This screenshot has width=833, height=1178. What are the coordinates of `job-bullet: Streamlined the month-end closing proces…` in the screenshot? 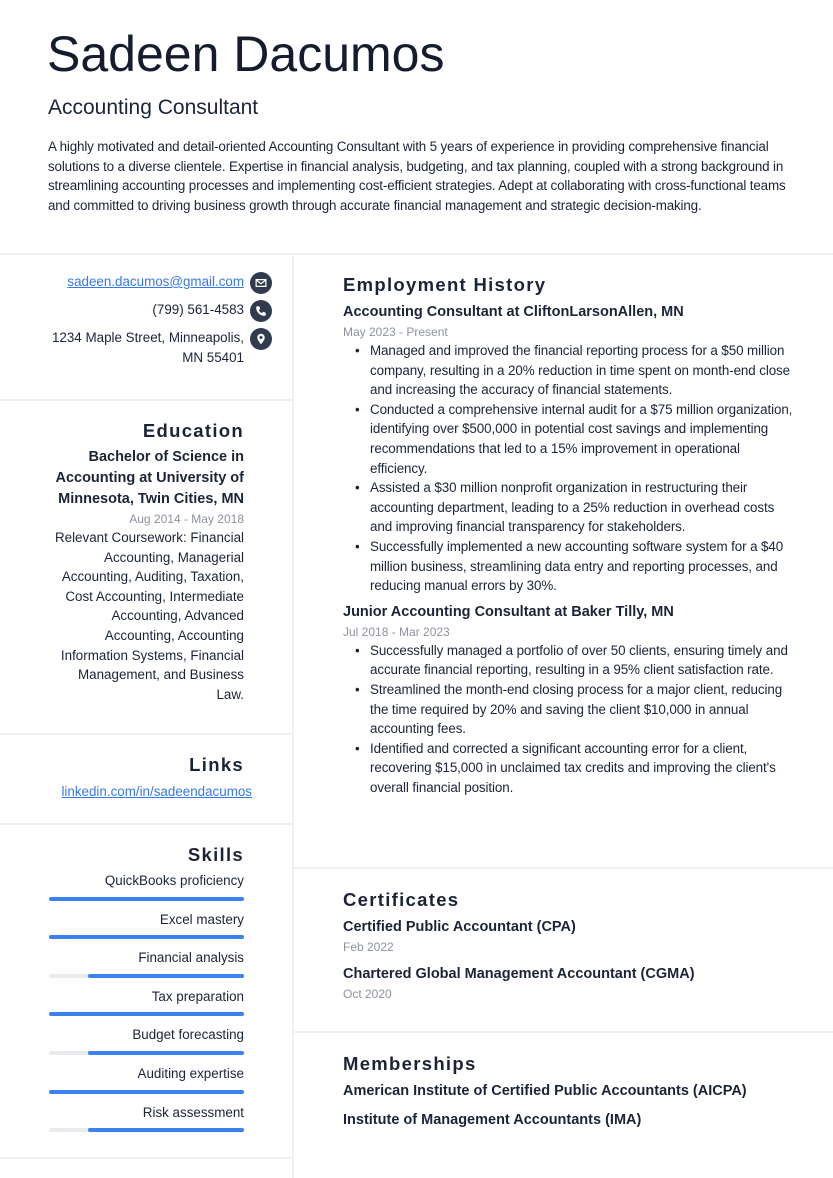 It's located at (574, 709).